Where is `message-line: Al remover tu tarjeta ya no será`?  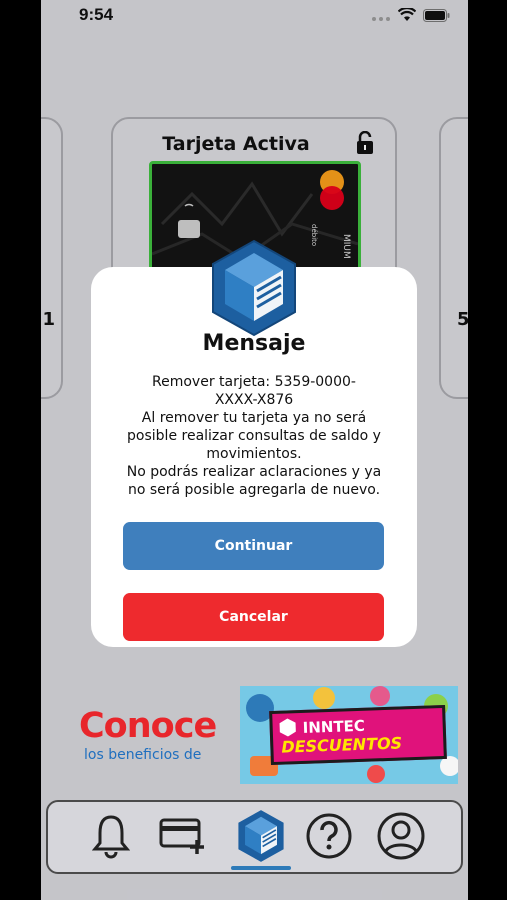
message-line: Al remover tu tarjeta ya no será is located at coordinates (254, 418).